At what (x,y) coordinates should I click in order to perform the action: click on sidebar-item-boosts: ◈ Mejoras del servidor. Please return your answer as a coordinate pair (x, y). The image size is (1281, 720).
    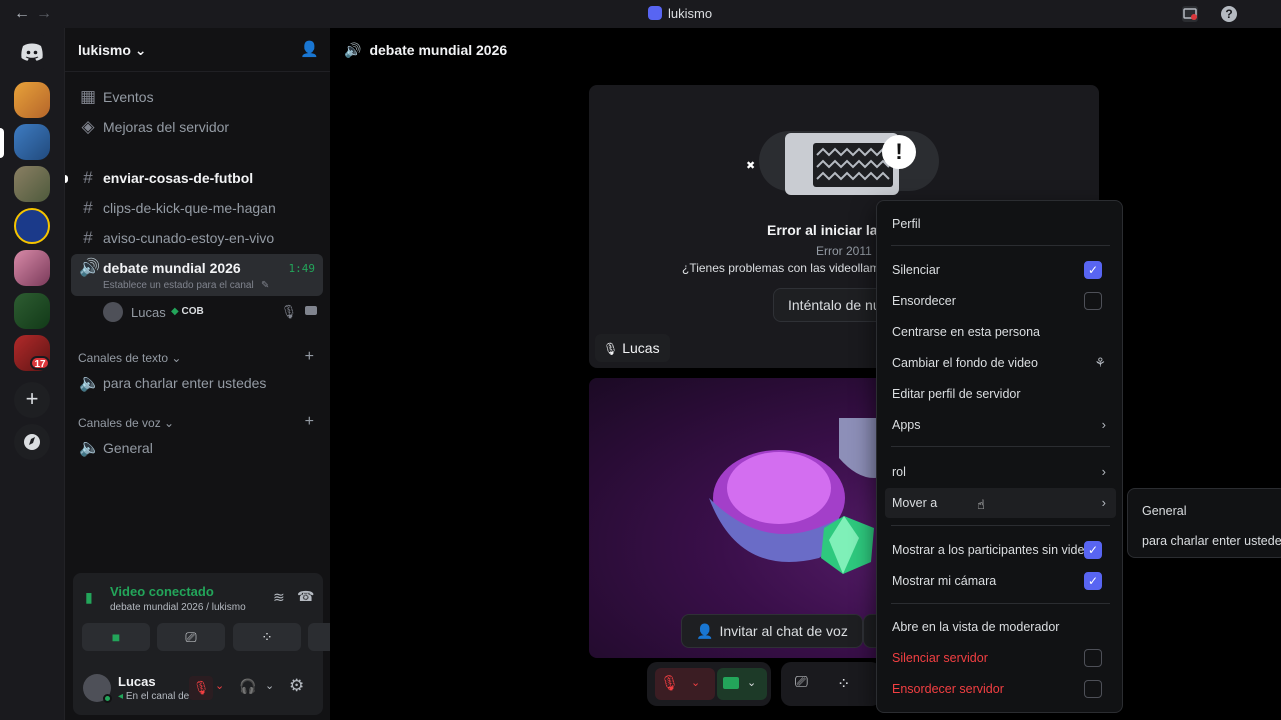
    Looking at the image, I should click on (197, 127).